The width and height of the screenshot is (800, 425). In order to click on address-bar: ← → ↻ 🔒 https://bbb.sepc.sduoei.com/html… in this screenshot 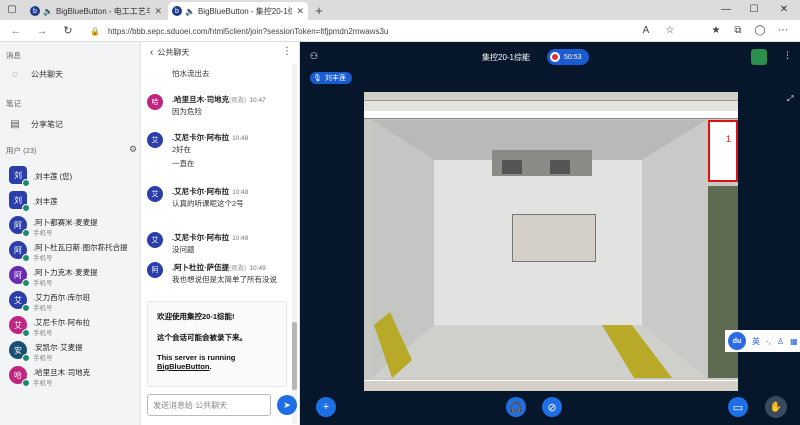, I will do `click(400, 31)`.